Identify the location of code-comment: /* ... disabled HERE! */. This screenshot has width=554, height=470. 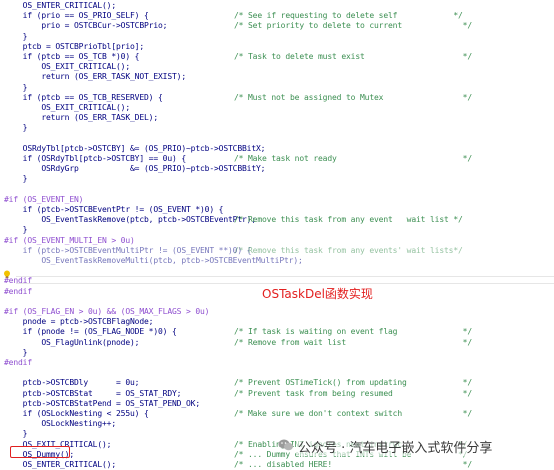
(353, 464).